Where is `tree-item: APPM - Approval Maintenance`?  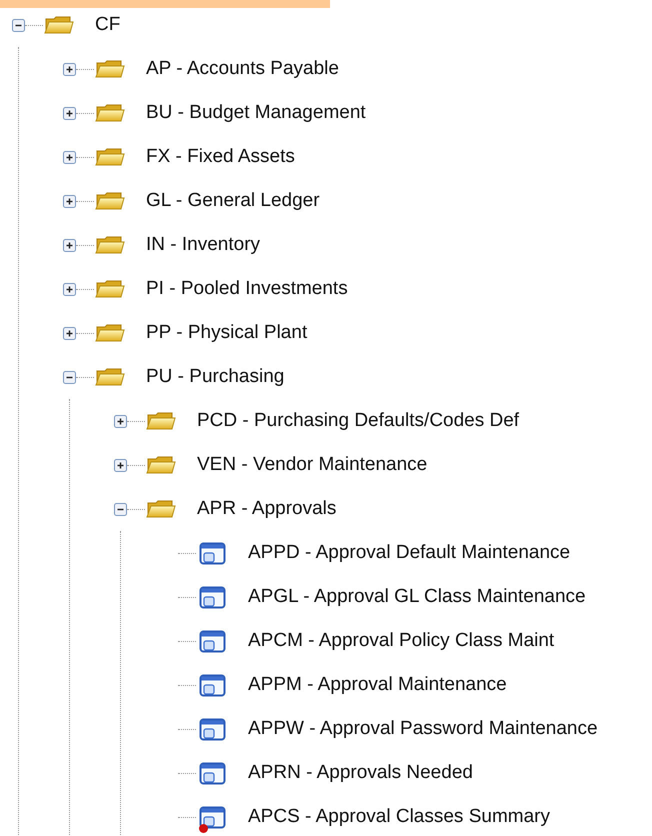 tree-item: APPM - Approval Maintenance is located at coordinates (377, 685).